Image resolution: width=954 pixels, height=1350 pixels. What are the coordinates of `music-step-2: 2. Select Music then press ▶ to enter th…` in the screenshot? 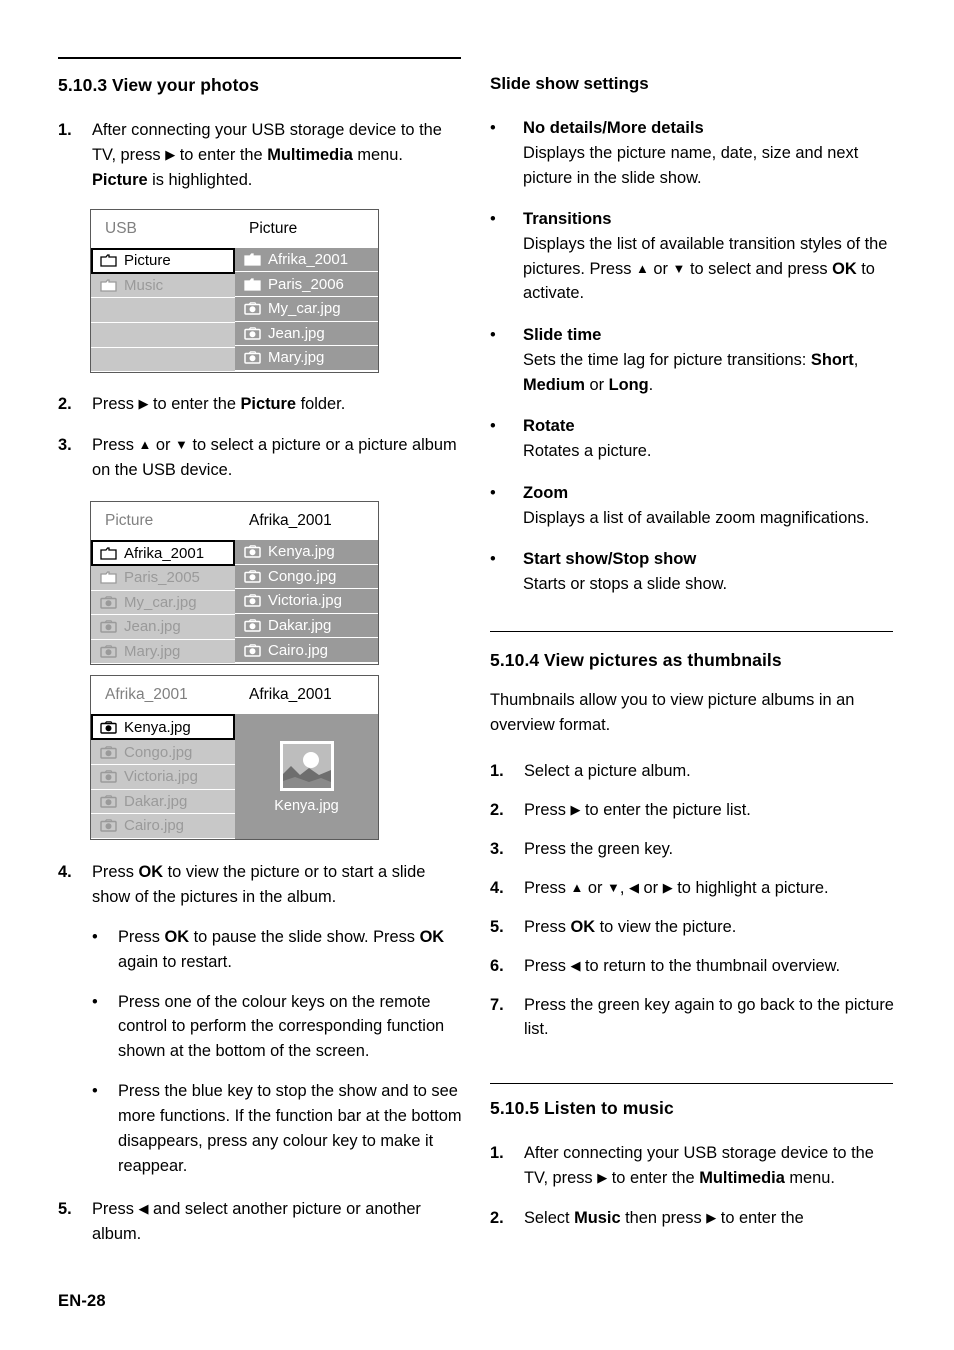 It's located at (692, 1218).